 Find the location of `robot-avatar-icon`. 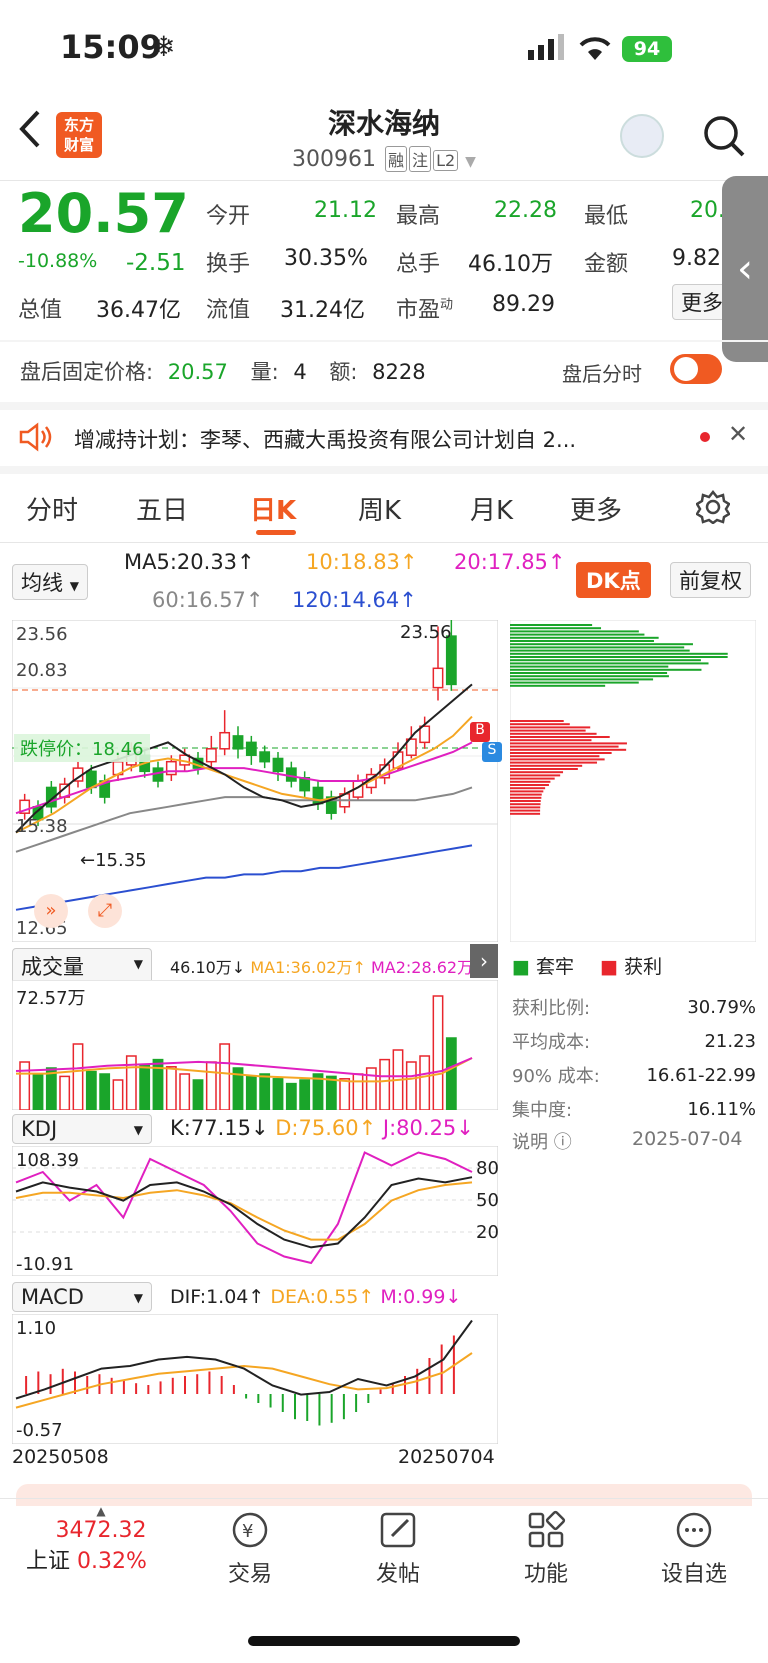

robot-avatar-icon is located at coordinates (642, 136).